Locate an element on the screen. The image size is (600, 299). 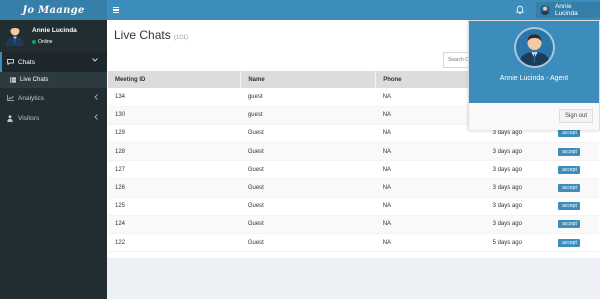
meeting-id-cell: 129 is located at coordinates (174, 134).